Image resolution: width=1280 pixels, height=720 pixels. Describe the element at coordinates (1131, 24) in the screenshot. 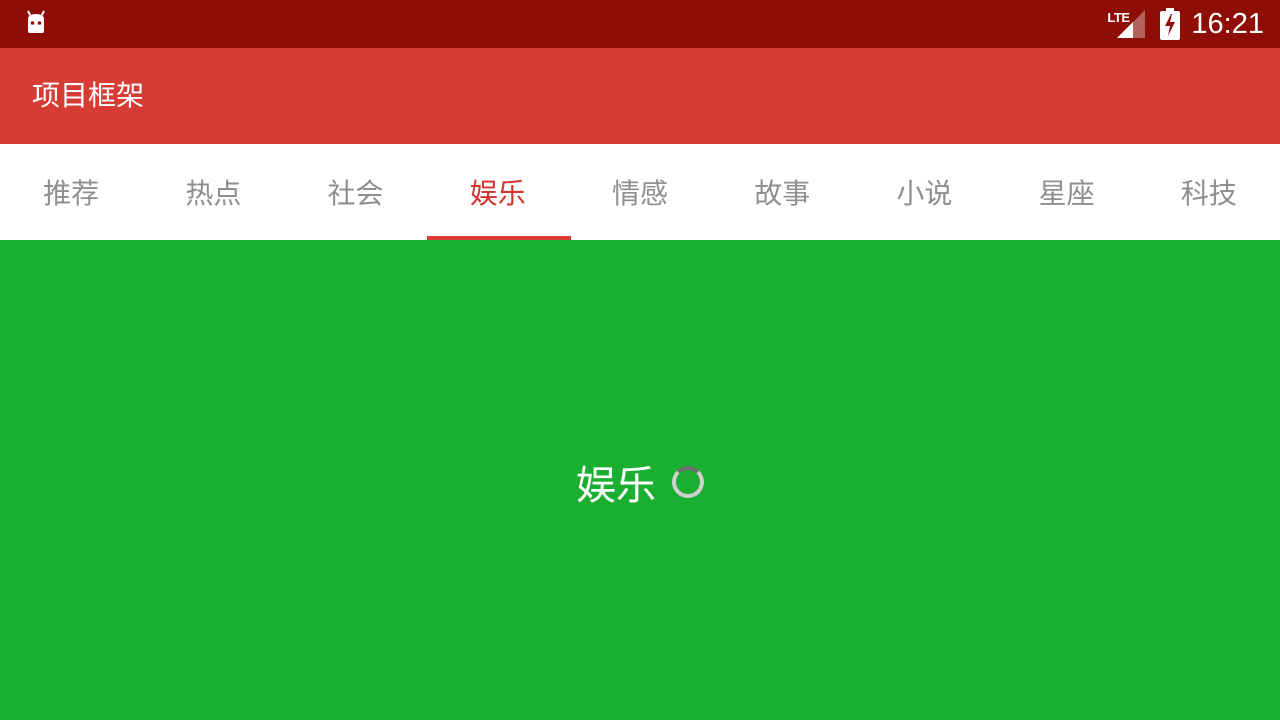

I see `signal-icon` at that location.